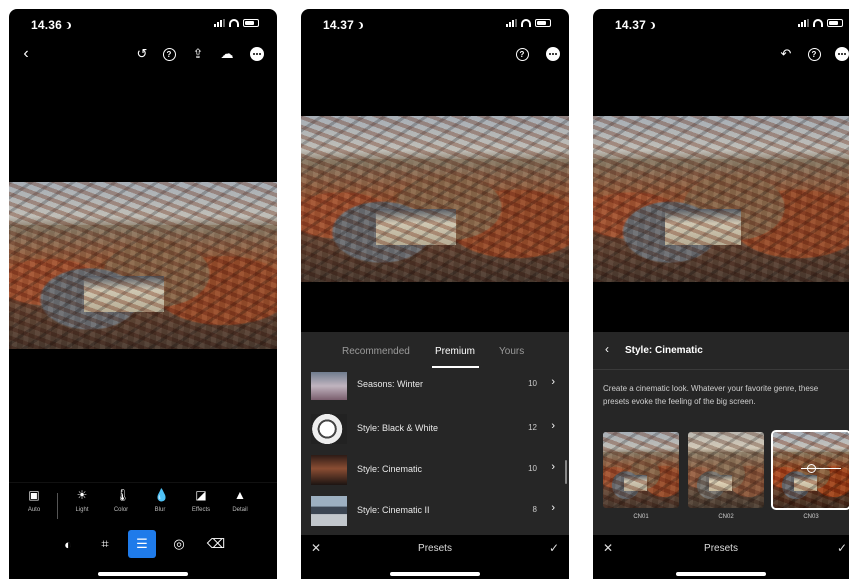 Image resolution: width=849 pixels, height=579 pixels. I want to click on eraser-icon: ⌫, so click(216, 544).